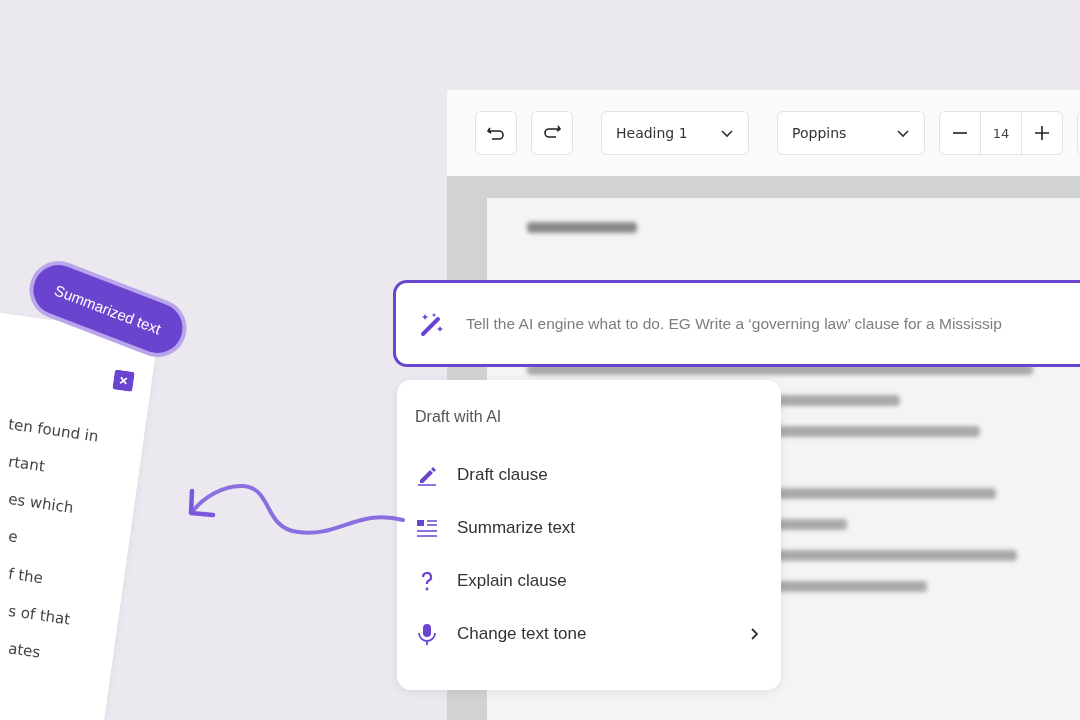 This screenshot has width=1080, height=720. What do you see at coordinates (53, 430) in the screenshot?
I see `summary-text: ten found in` at bounding box center [53, 430].